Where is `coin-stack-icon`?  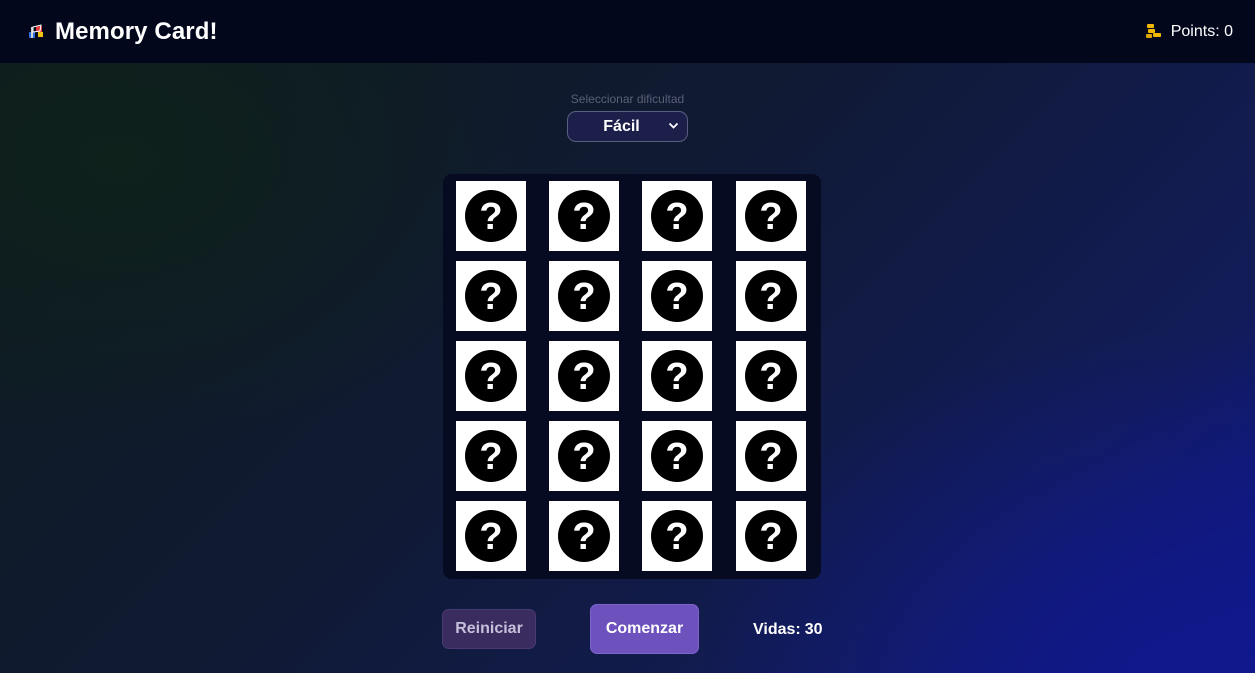 coin-stack-icon is located at coordinates (1153, 31).